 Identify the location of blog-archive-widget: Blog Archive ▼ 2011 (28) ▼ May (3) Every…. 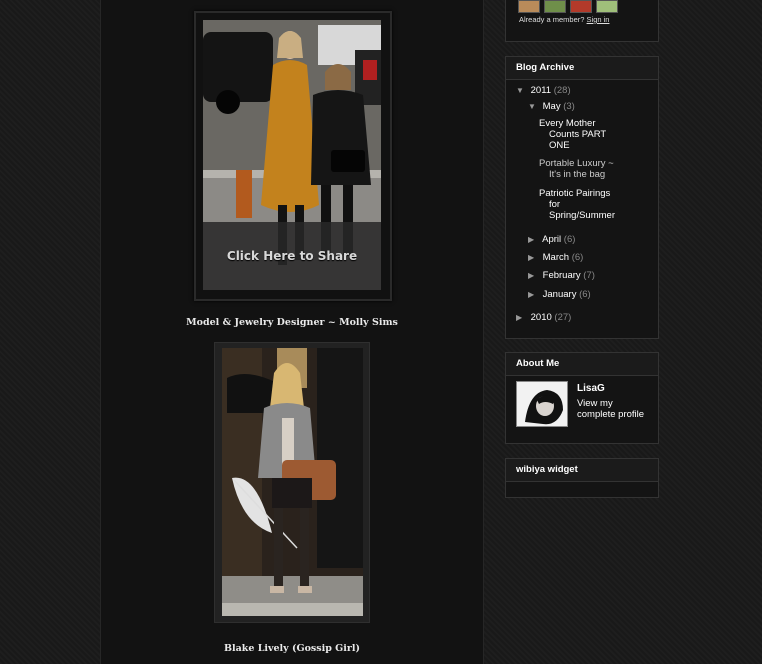
(582, 197).